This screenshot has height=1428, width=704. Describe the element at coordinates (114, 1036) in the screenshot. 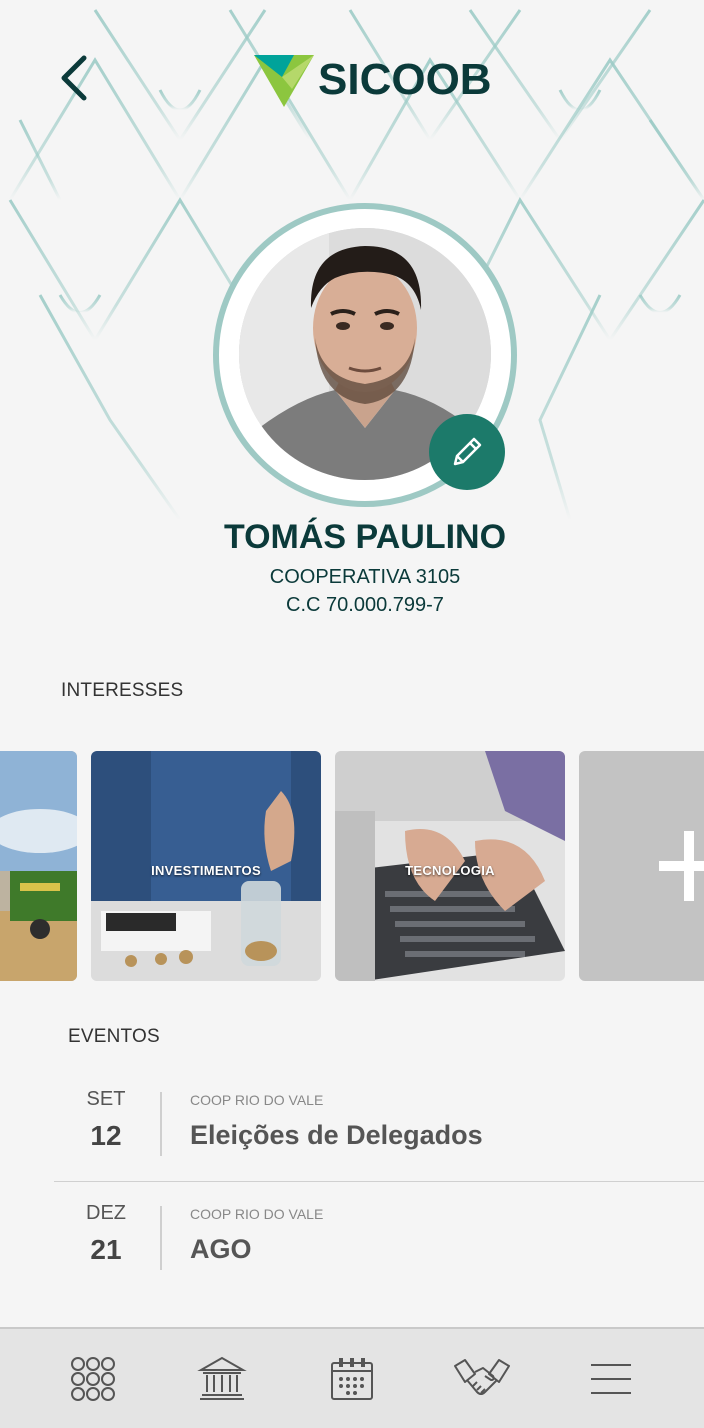

I see `events-title: EVENTOS` at that location.